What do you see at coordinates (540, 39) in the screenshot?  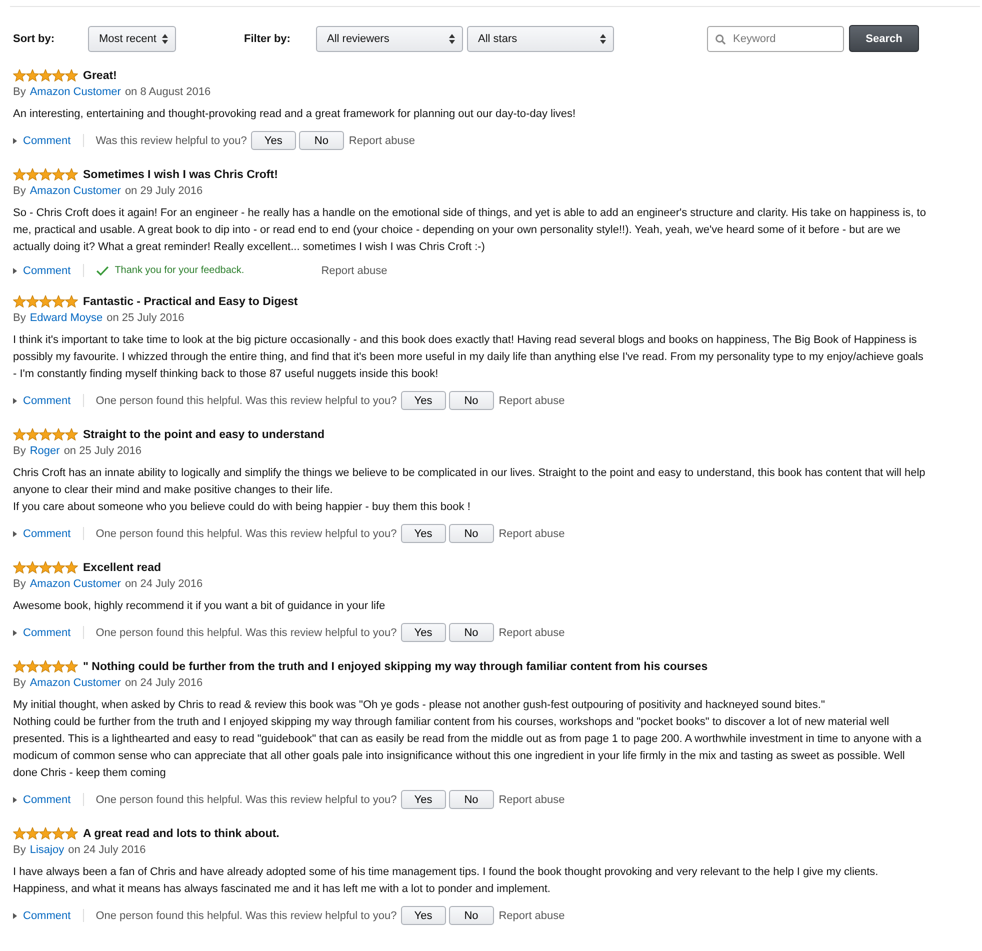 I see `stars-select: All stars` at bounding box center [540, 39].